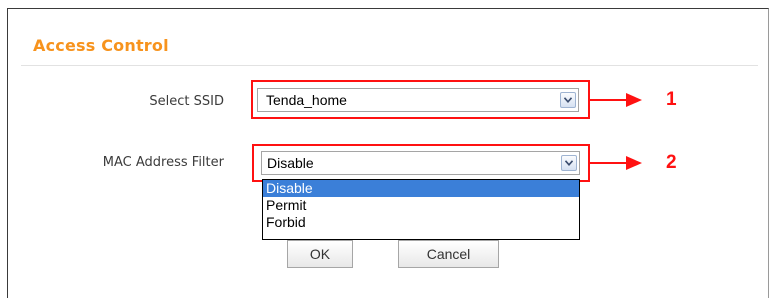 The height and width of the screenshot is (298, 777). Describe the element at coordinates (671, 162) in the screenshot. I see `callout-number-2: 2` at that location.